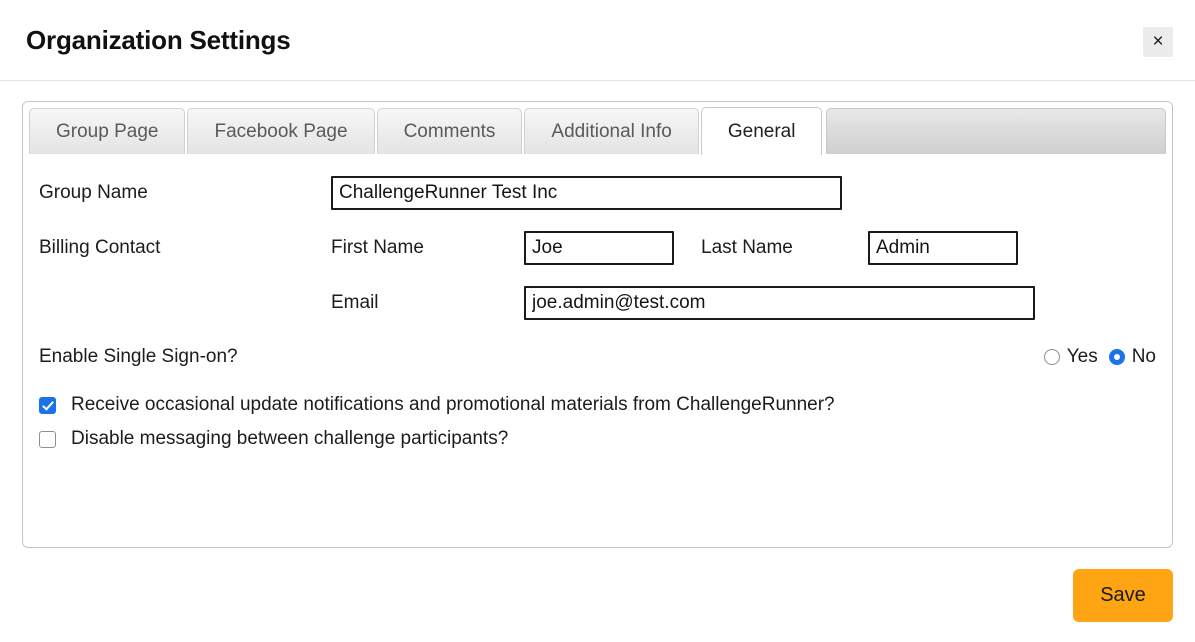  What do you see at coordinates (281, 131) in the screenshot?
I see `tab-facebook-page: Facebook Page` at bounding box center [281, 131].